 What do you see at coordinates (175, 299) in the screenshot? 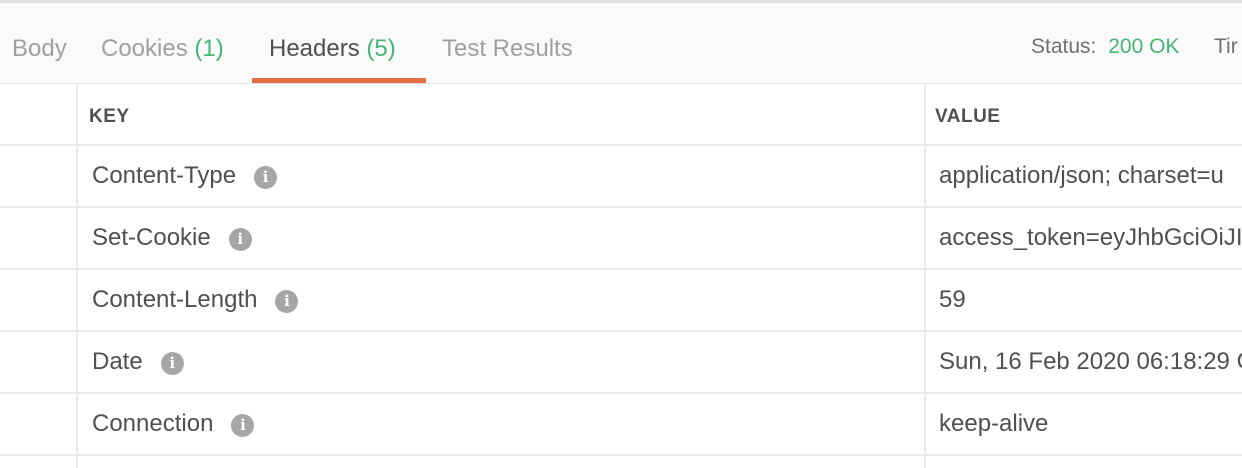
I see `header-key: Content-Length` at bounding box center [175, 299].